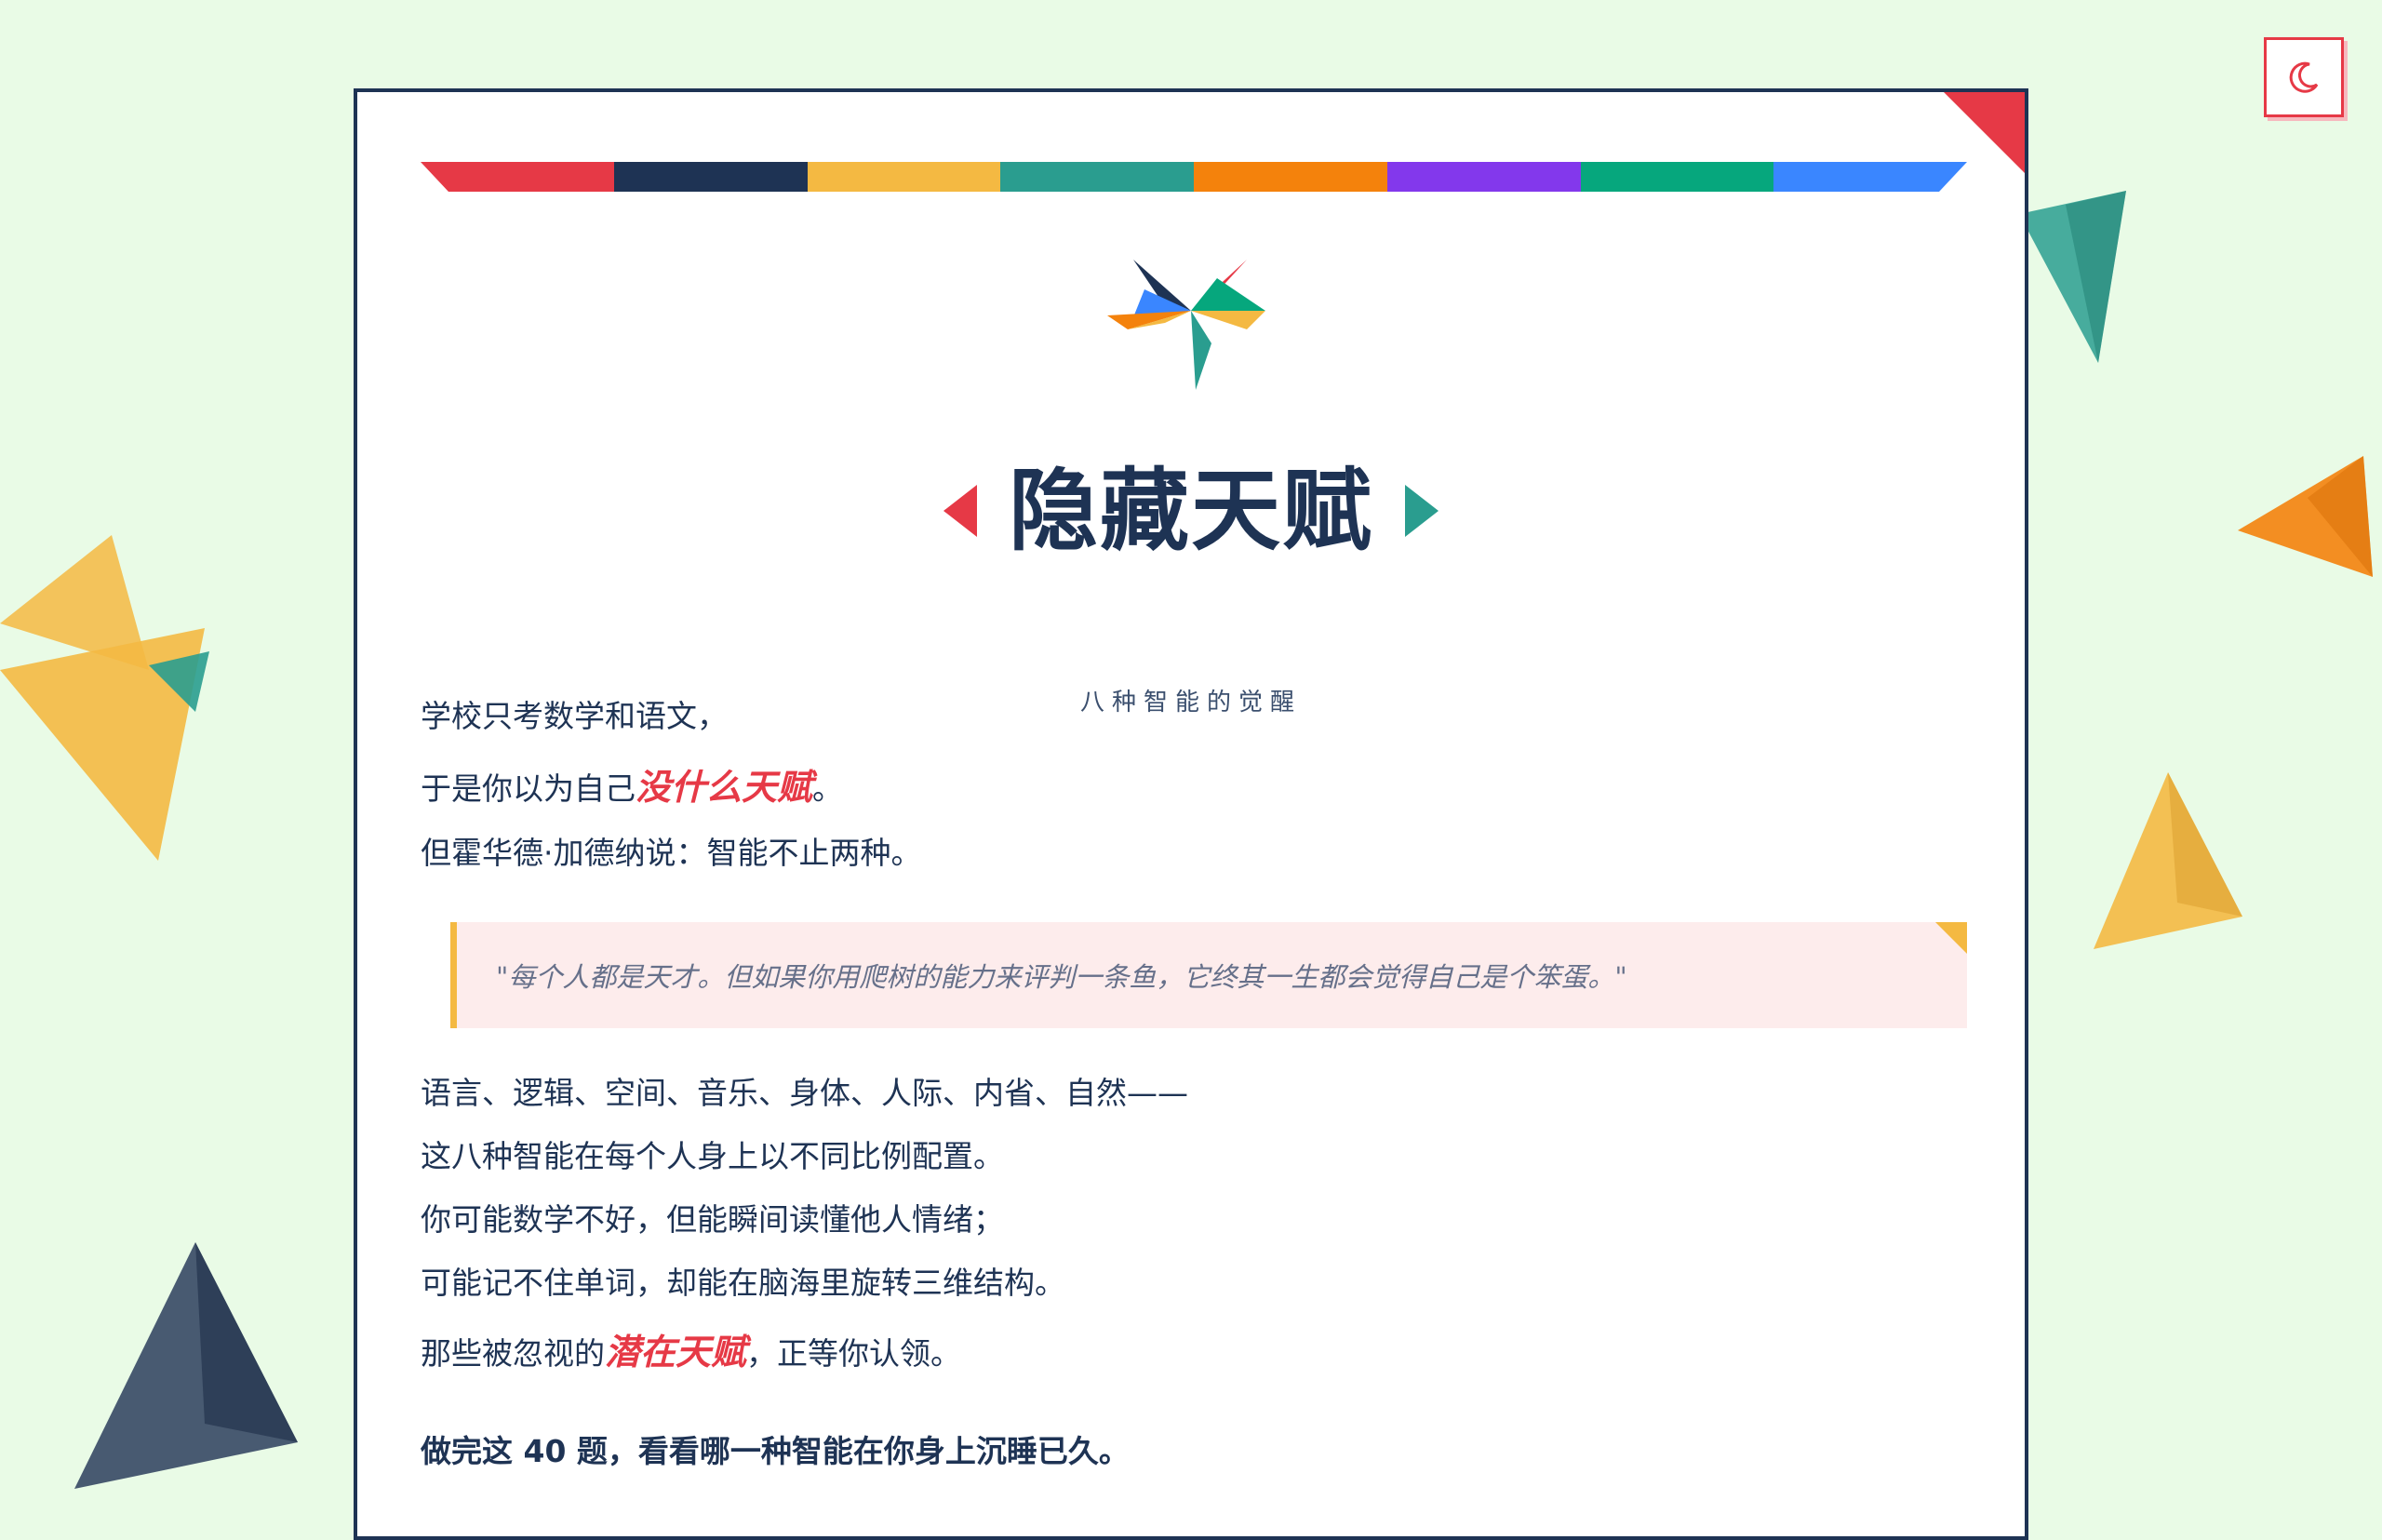  Describe the element at coordinates (1186, 325) in the screenshot. I see `pinwheel-logo-icon` at that location.